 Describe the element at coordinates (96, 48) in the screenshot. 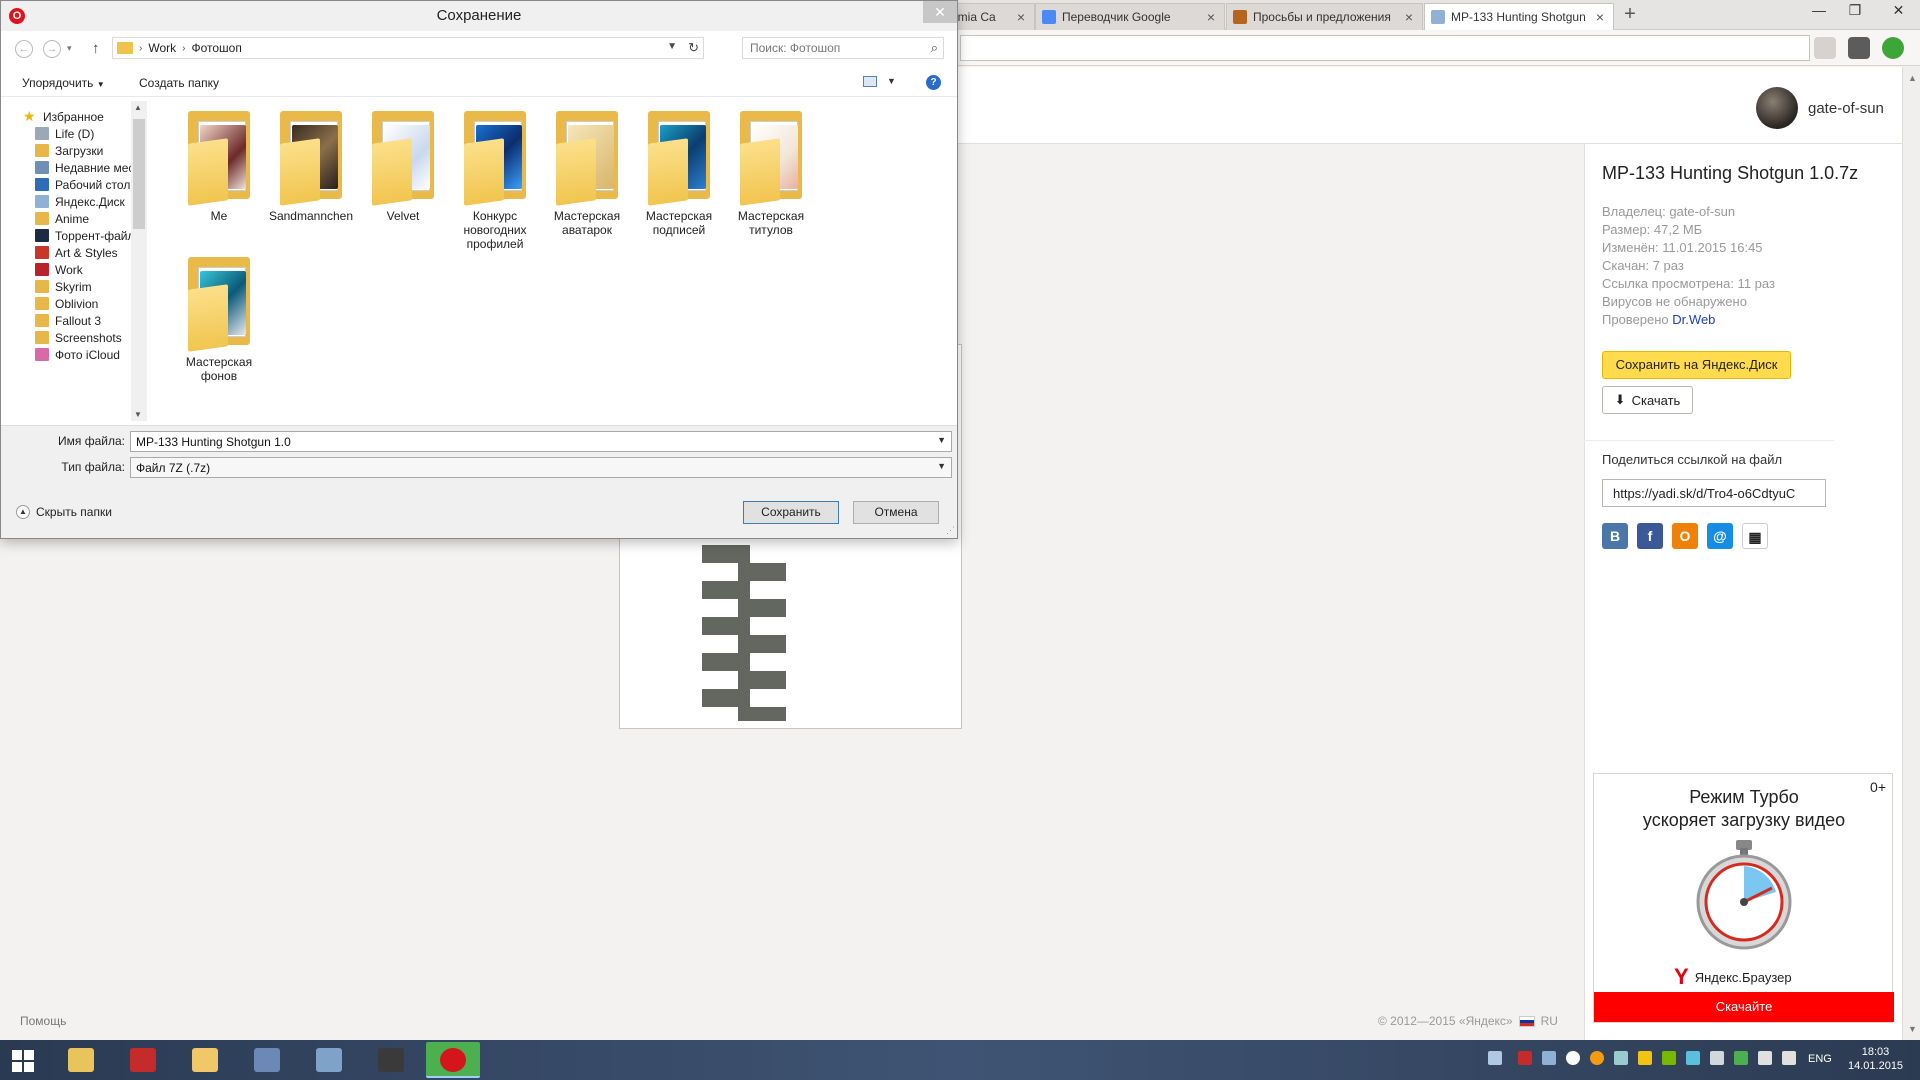

I see `up-arrow-icon: ↑` at that location.